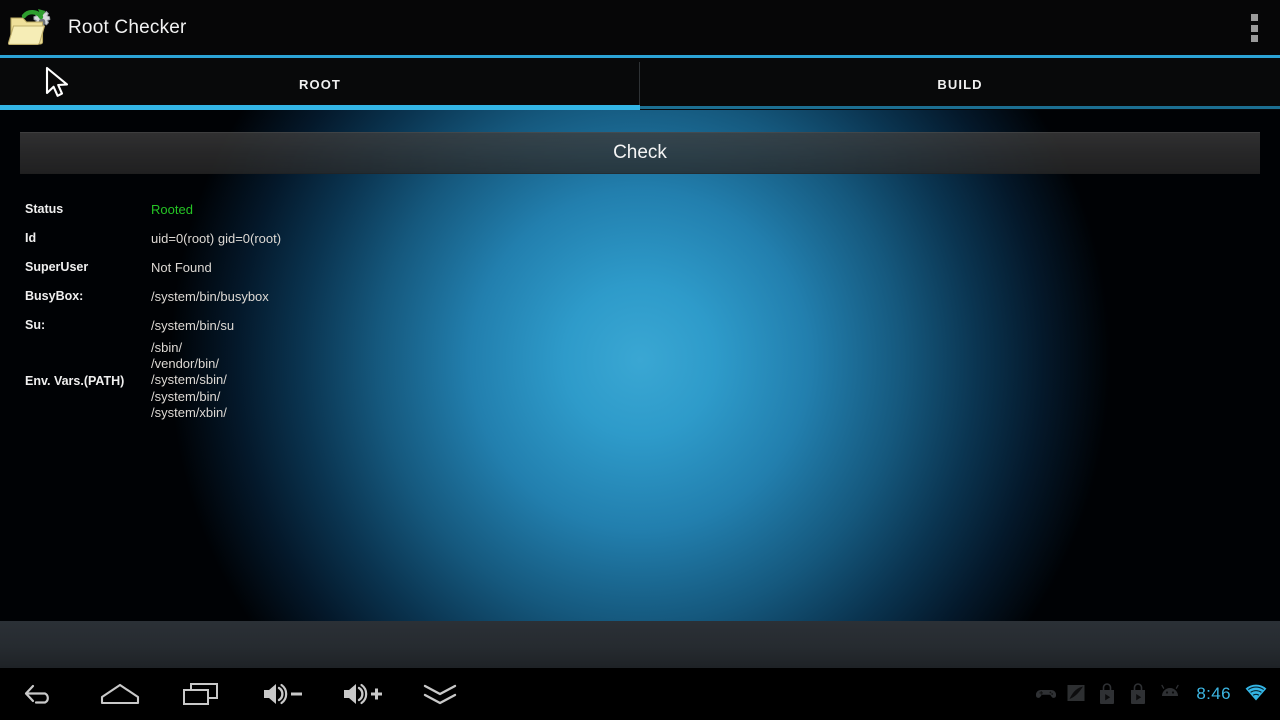 The image size is (1280, 720). I want to click on gamepad-icon, so click(1046, 694).